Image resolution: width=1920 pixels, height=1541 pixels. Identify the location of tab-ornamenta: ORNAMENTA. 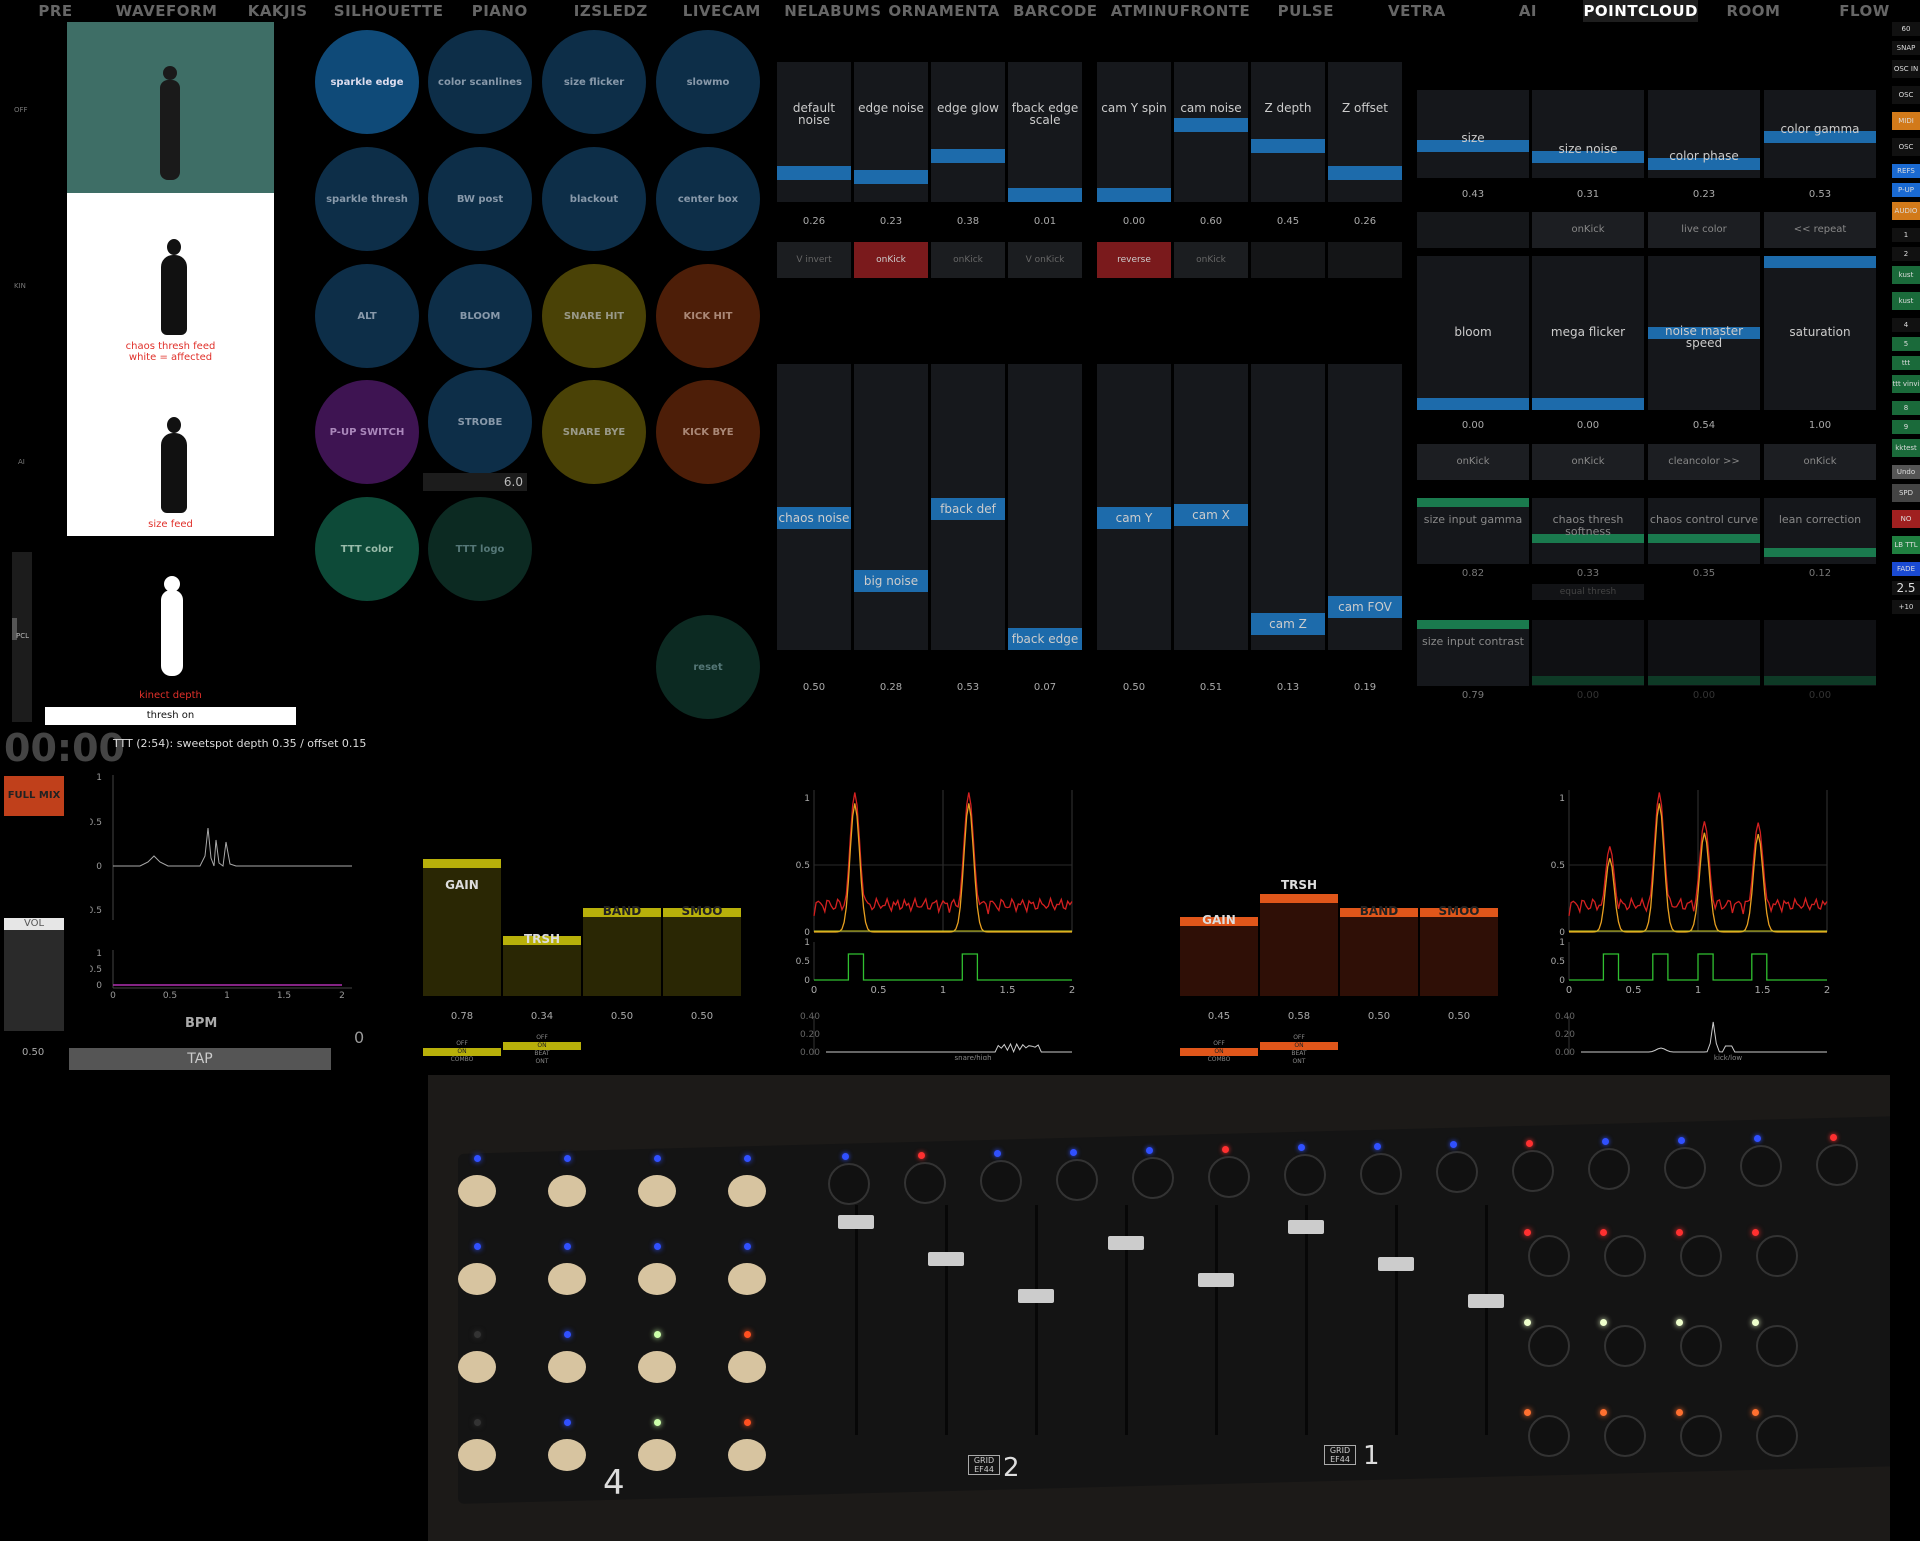
(943, 11).